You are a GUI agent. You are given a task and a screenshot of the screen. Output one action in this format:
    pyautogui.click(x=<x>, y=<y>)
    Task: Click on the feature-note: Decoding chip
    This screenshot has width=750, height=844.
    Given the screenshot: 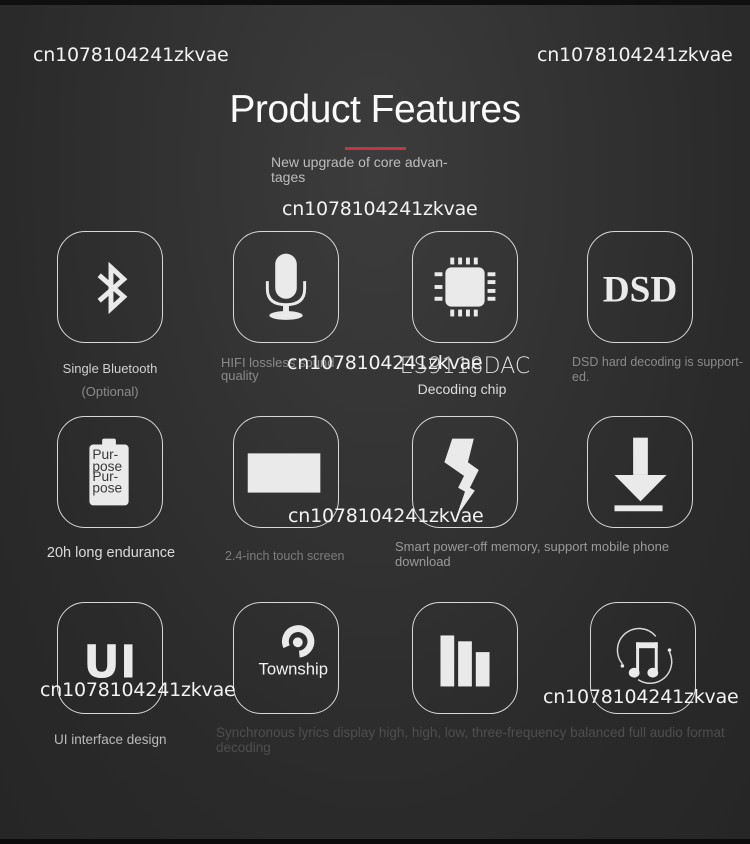 What is the action you would take?
    pyautogui.click(x=462, y=389)
    